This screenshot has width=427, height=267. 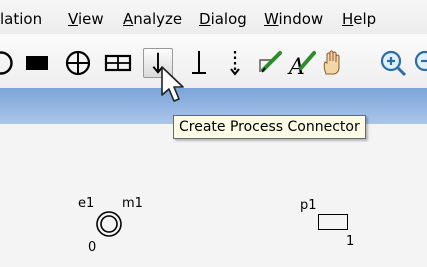 What do you see at coordinates (37, 63) in the screenshot?
I see `filled-rect-tool-icon` at bounding box center [37, 63].